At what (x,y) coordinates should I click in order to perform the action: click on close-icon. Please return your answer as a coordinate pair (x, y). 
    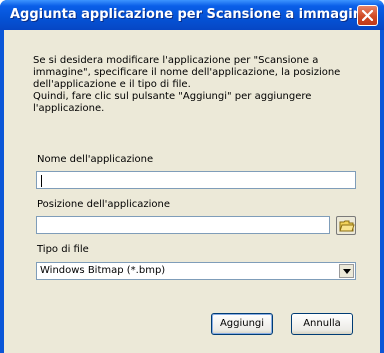
    Looking at the image, I should click on (367, 15).